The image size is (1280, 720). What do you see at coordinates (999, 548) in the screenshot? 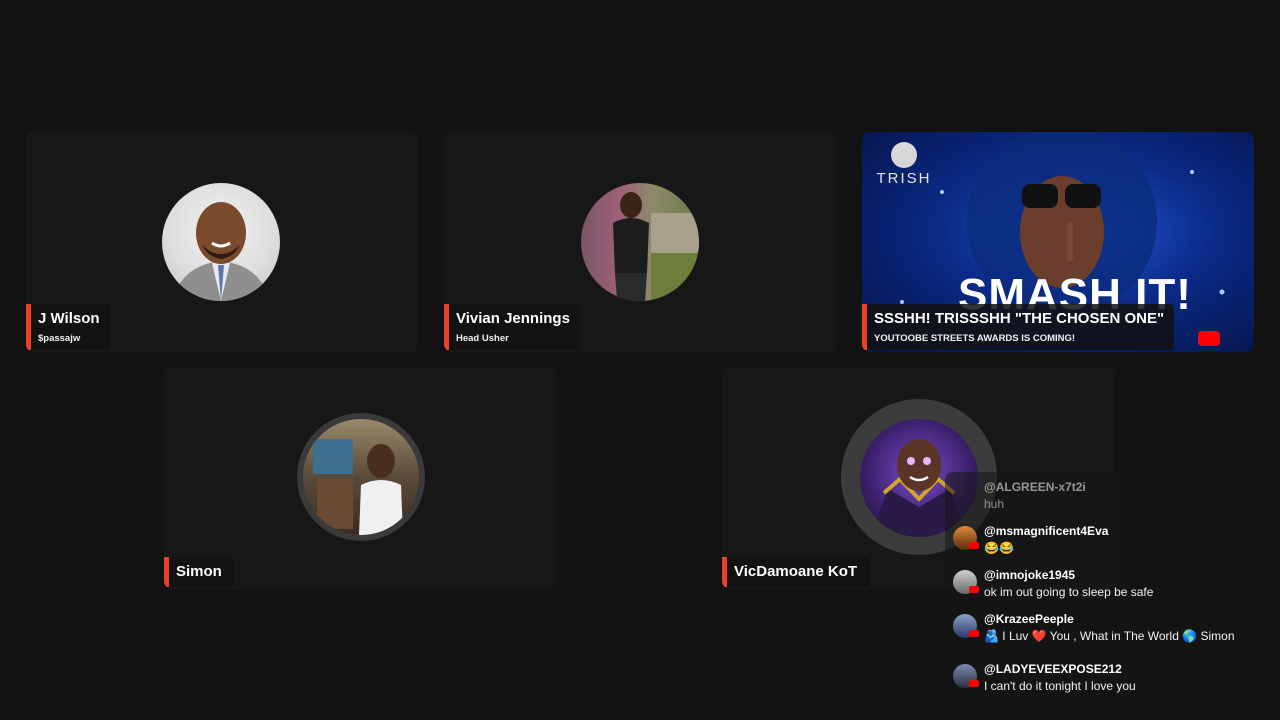
I see `chat-text: 😂😂` at bounding box center [999, 548].